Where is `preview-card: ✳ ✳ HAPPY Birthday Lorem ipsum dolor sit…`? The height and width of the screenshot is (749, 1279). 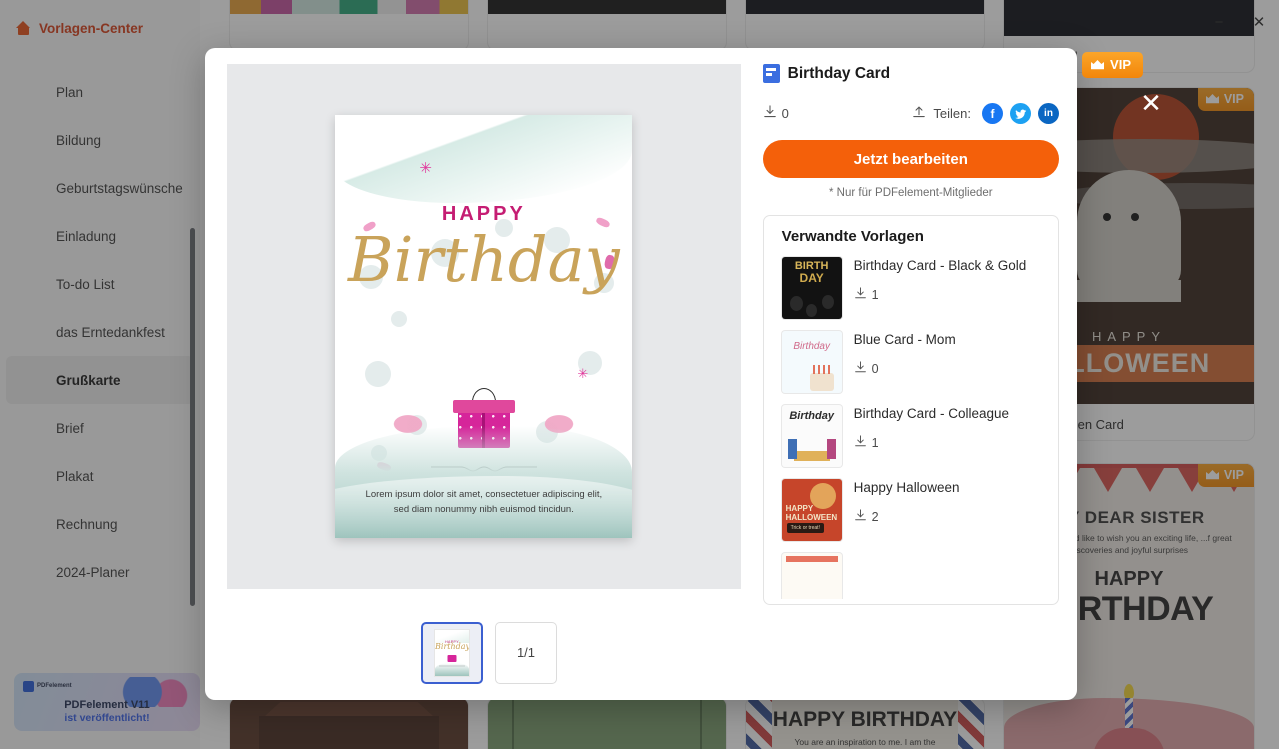 preview-card: ✳ ✳ HAPPY Birthday Lorem ipsum dolor sit… is located at coordinates (484, 326).